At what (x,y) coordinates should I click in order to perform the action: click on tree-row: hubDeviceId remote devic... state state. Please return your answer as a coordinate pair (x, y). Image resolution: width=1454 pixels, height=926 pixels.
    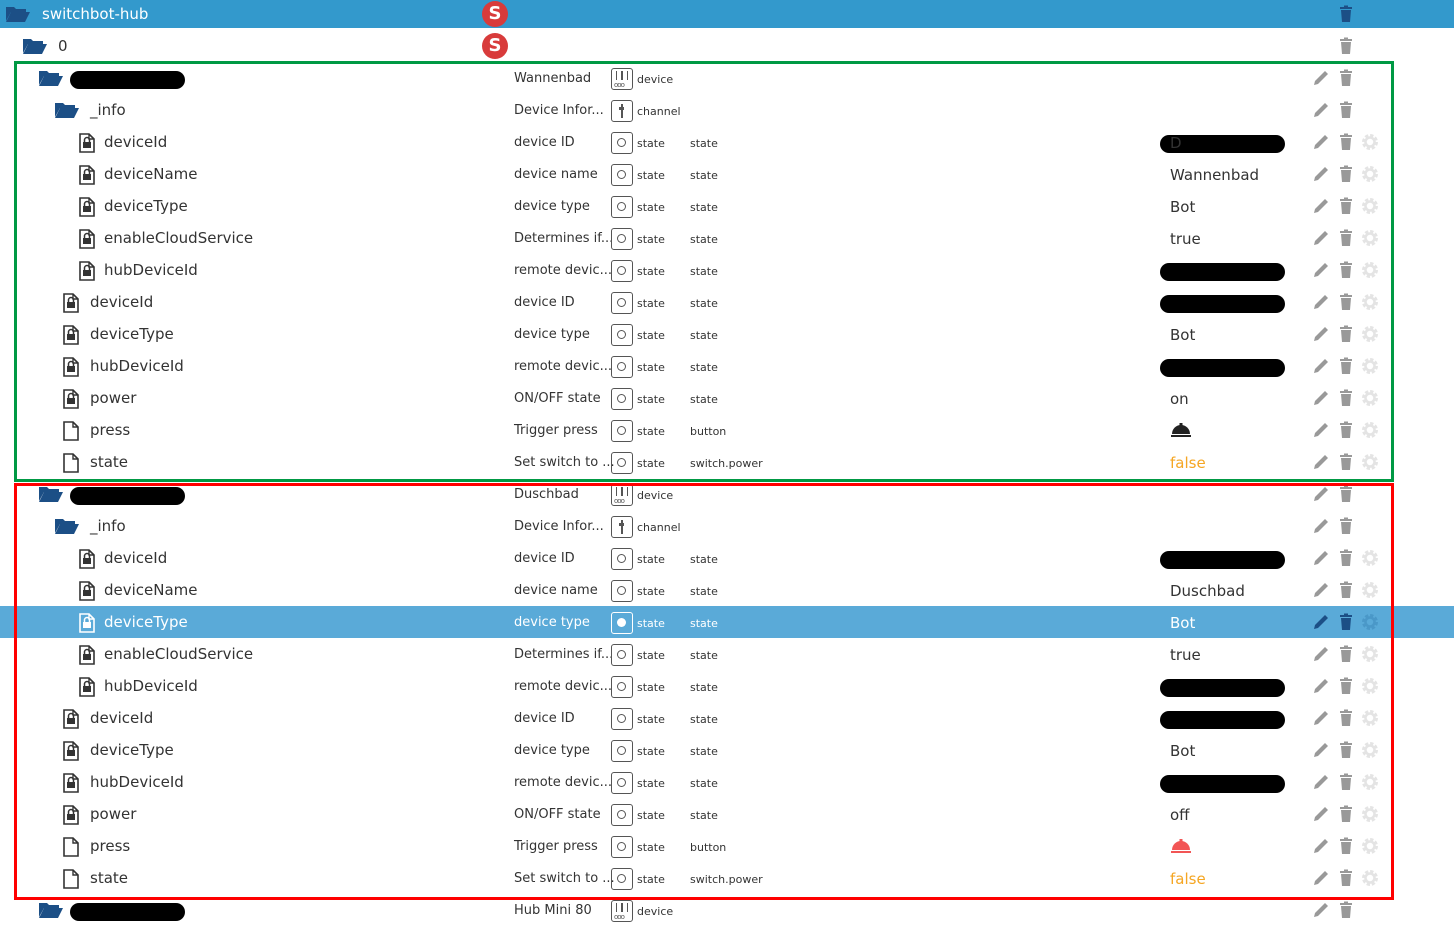
    Looking at the image, I should click on (727, 366).